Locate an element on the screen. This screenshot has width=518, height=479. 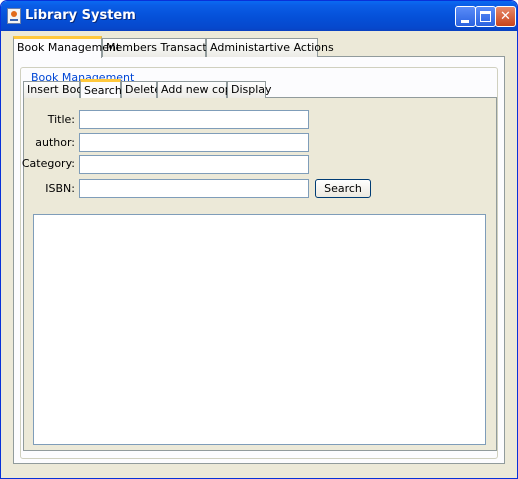
search-button: Search is located at coordinates (343, 188).